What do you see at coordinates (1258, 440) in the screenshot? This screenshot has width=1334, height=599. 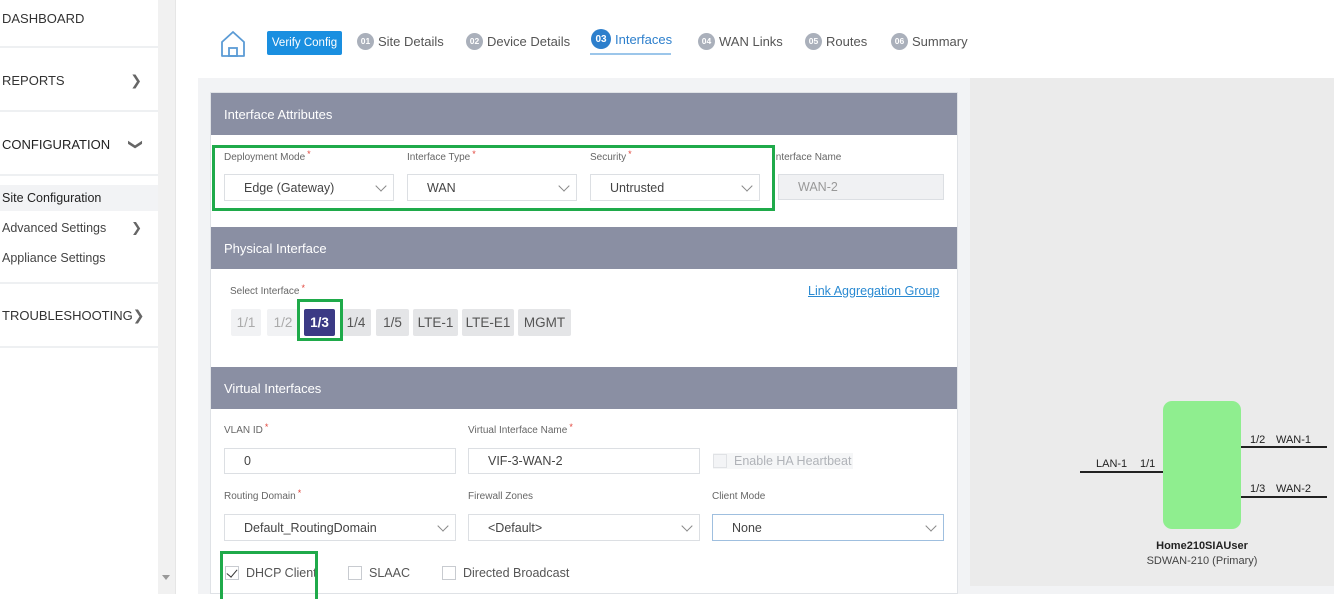 I see `wan1-port-label: 1/2` at bounding box center [1258, 440].